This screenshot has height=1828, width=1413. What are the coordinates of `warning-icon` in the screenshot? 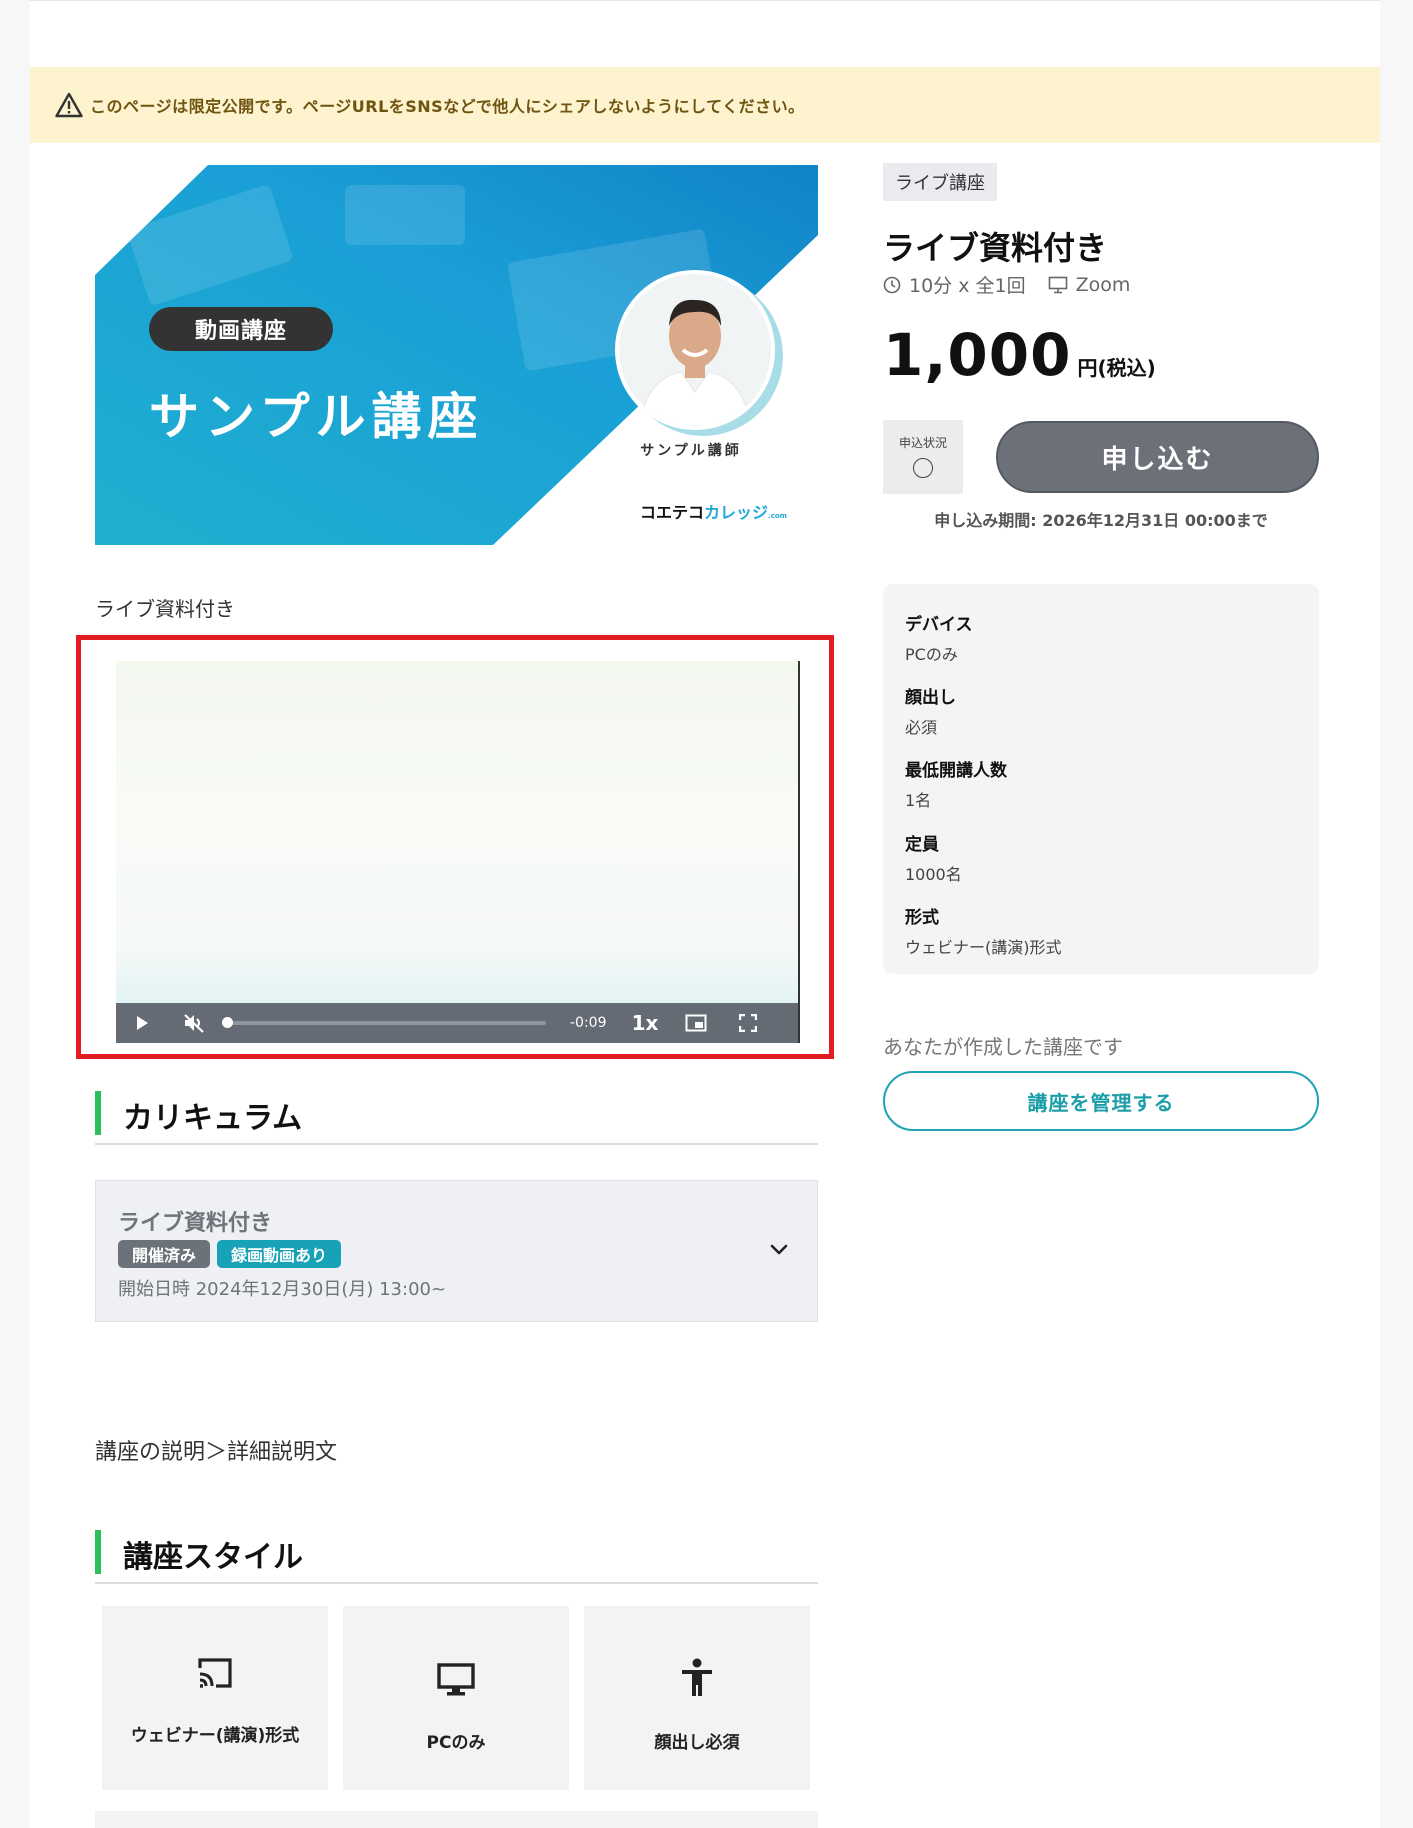 It's located at (69, 105).